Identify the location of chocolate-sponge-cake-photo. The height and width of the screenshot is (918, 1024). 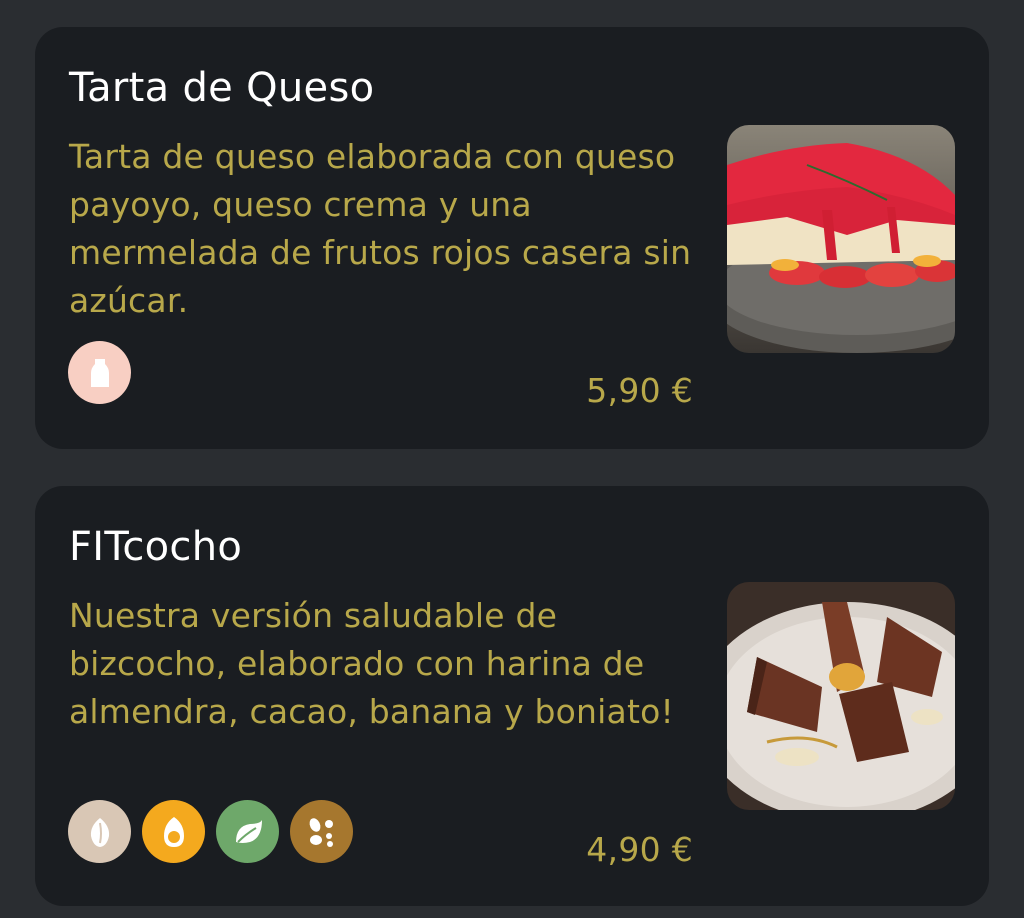
(841, 696).